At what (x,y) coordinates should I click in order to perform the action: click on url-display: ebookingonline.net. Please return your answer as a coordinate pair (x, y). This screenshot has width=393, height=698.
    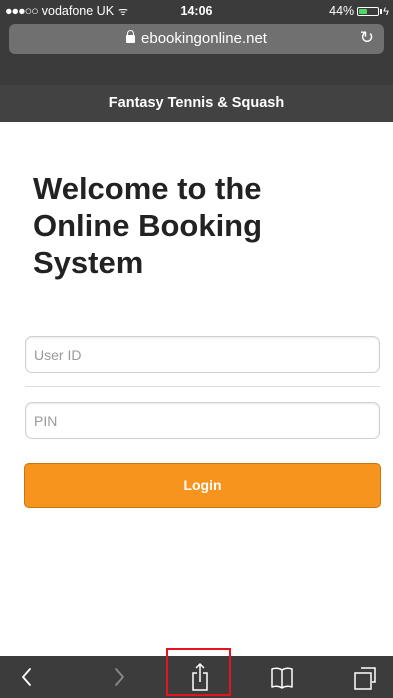
    Looking at the image, I should click on (196, 38).